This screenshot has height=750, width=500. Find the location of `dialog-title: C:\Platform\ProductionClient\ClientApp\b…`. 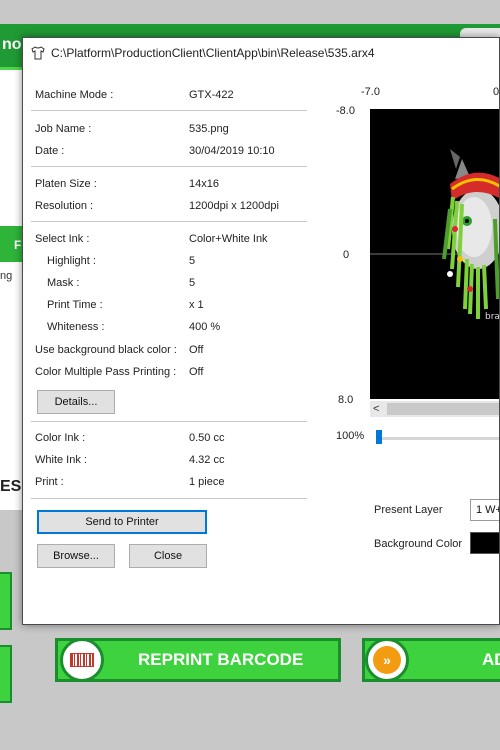

dialog-title: C:\Platform\ProductionClient\ClientApp\b… is located at coordinates (213, 53).